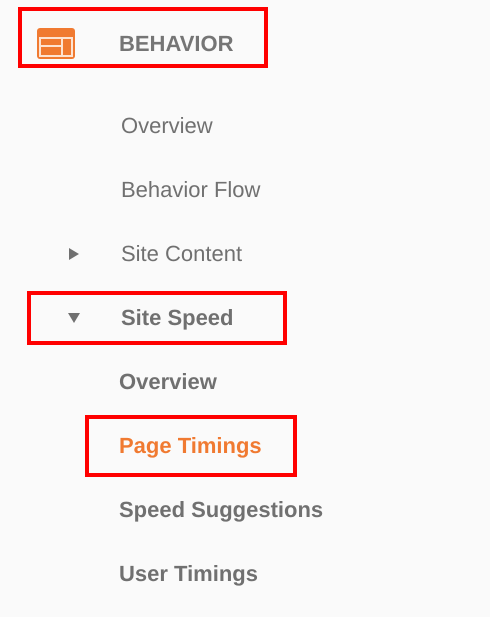  What do you see at coordinates (188, 574) in the screenshot?
I see `nav-item: User Timings` at bounding box center [188, 574].